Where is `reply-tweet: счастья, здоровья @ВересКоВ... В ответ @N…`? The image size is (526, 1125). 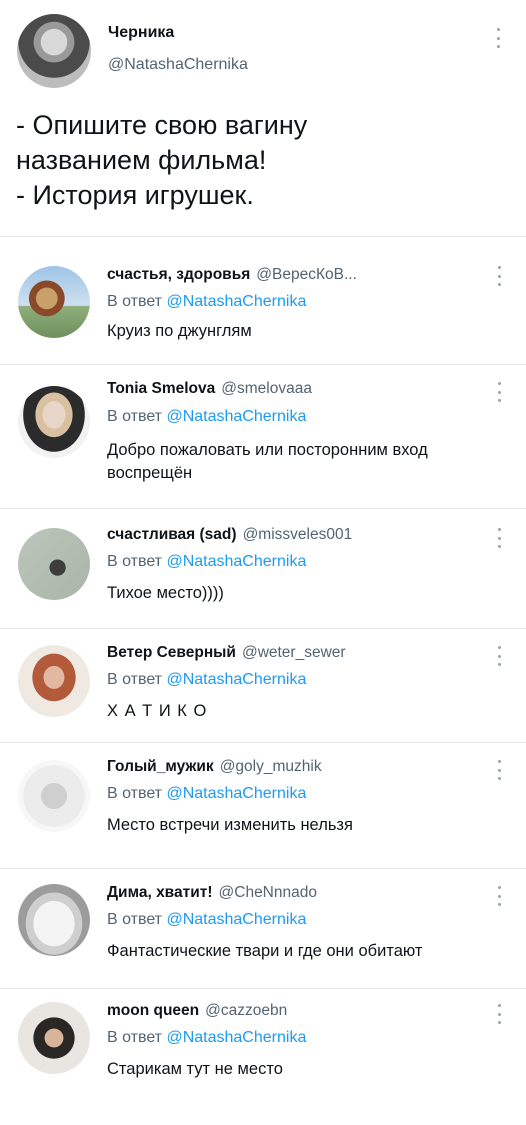
reply-tweet: счастья, здоровья @ВересКоВ... В ответ @N… is located at coordinates (263, 300).